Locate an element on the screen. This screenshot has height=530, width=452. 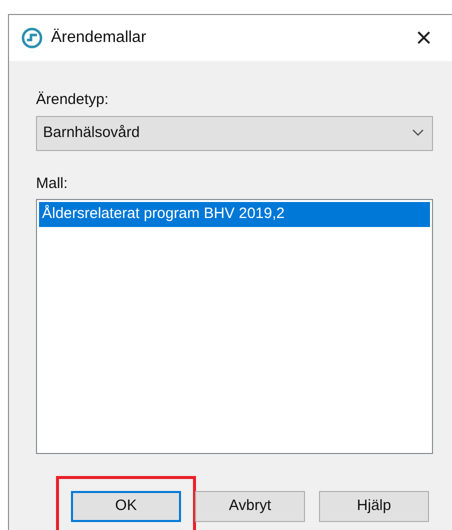
dialog-button: Avbryt is located at coordinates (250, 506).